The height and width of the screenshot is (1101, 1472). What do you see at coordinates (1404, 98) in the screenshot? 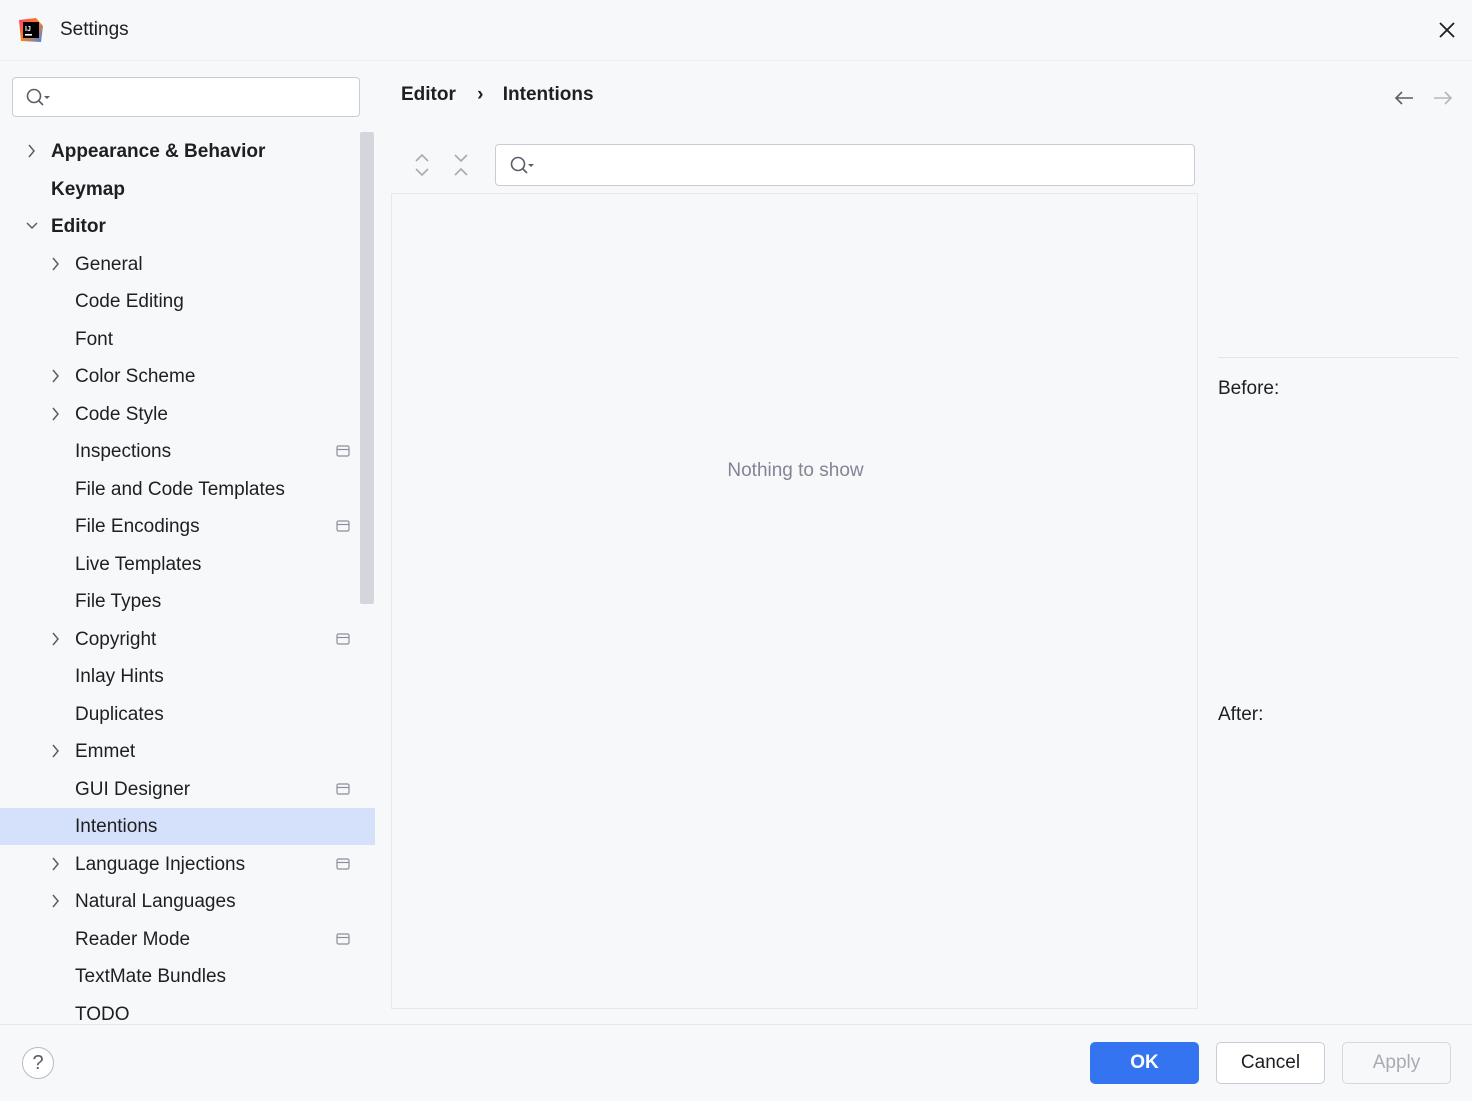
I see `back-arrow-icon` at bounding box center [1404, 98].